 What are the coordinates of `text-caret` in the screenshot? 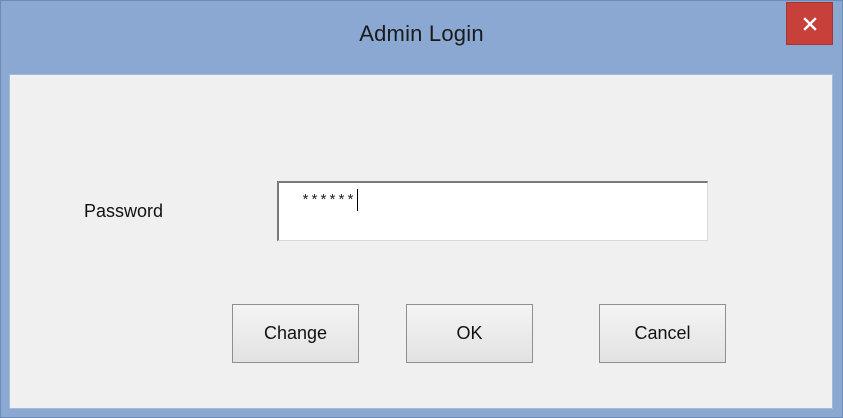 It's located at (358, 200).